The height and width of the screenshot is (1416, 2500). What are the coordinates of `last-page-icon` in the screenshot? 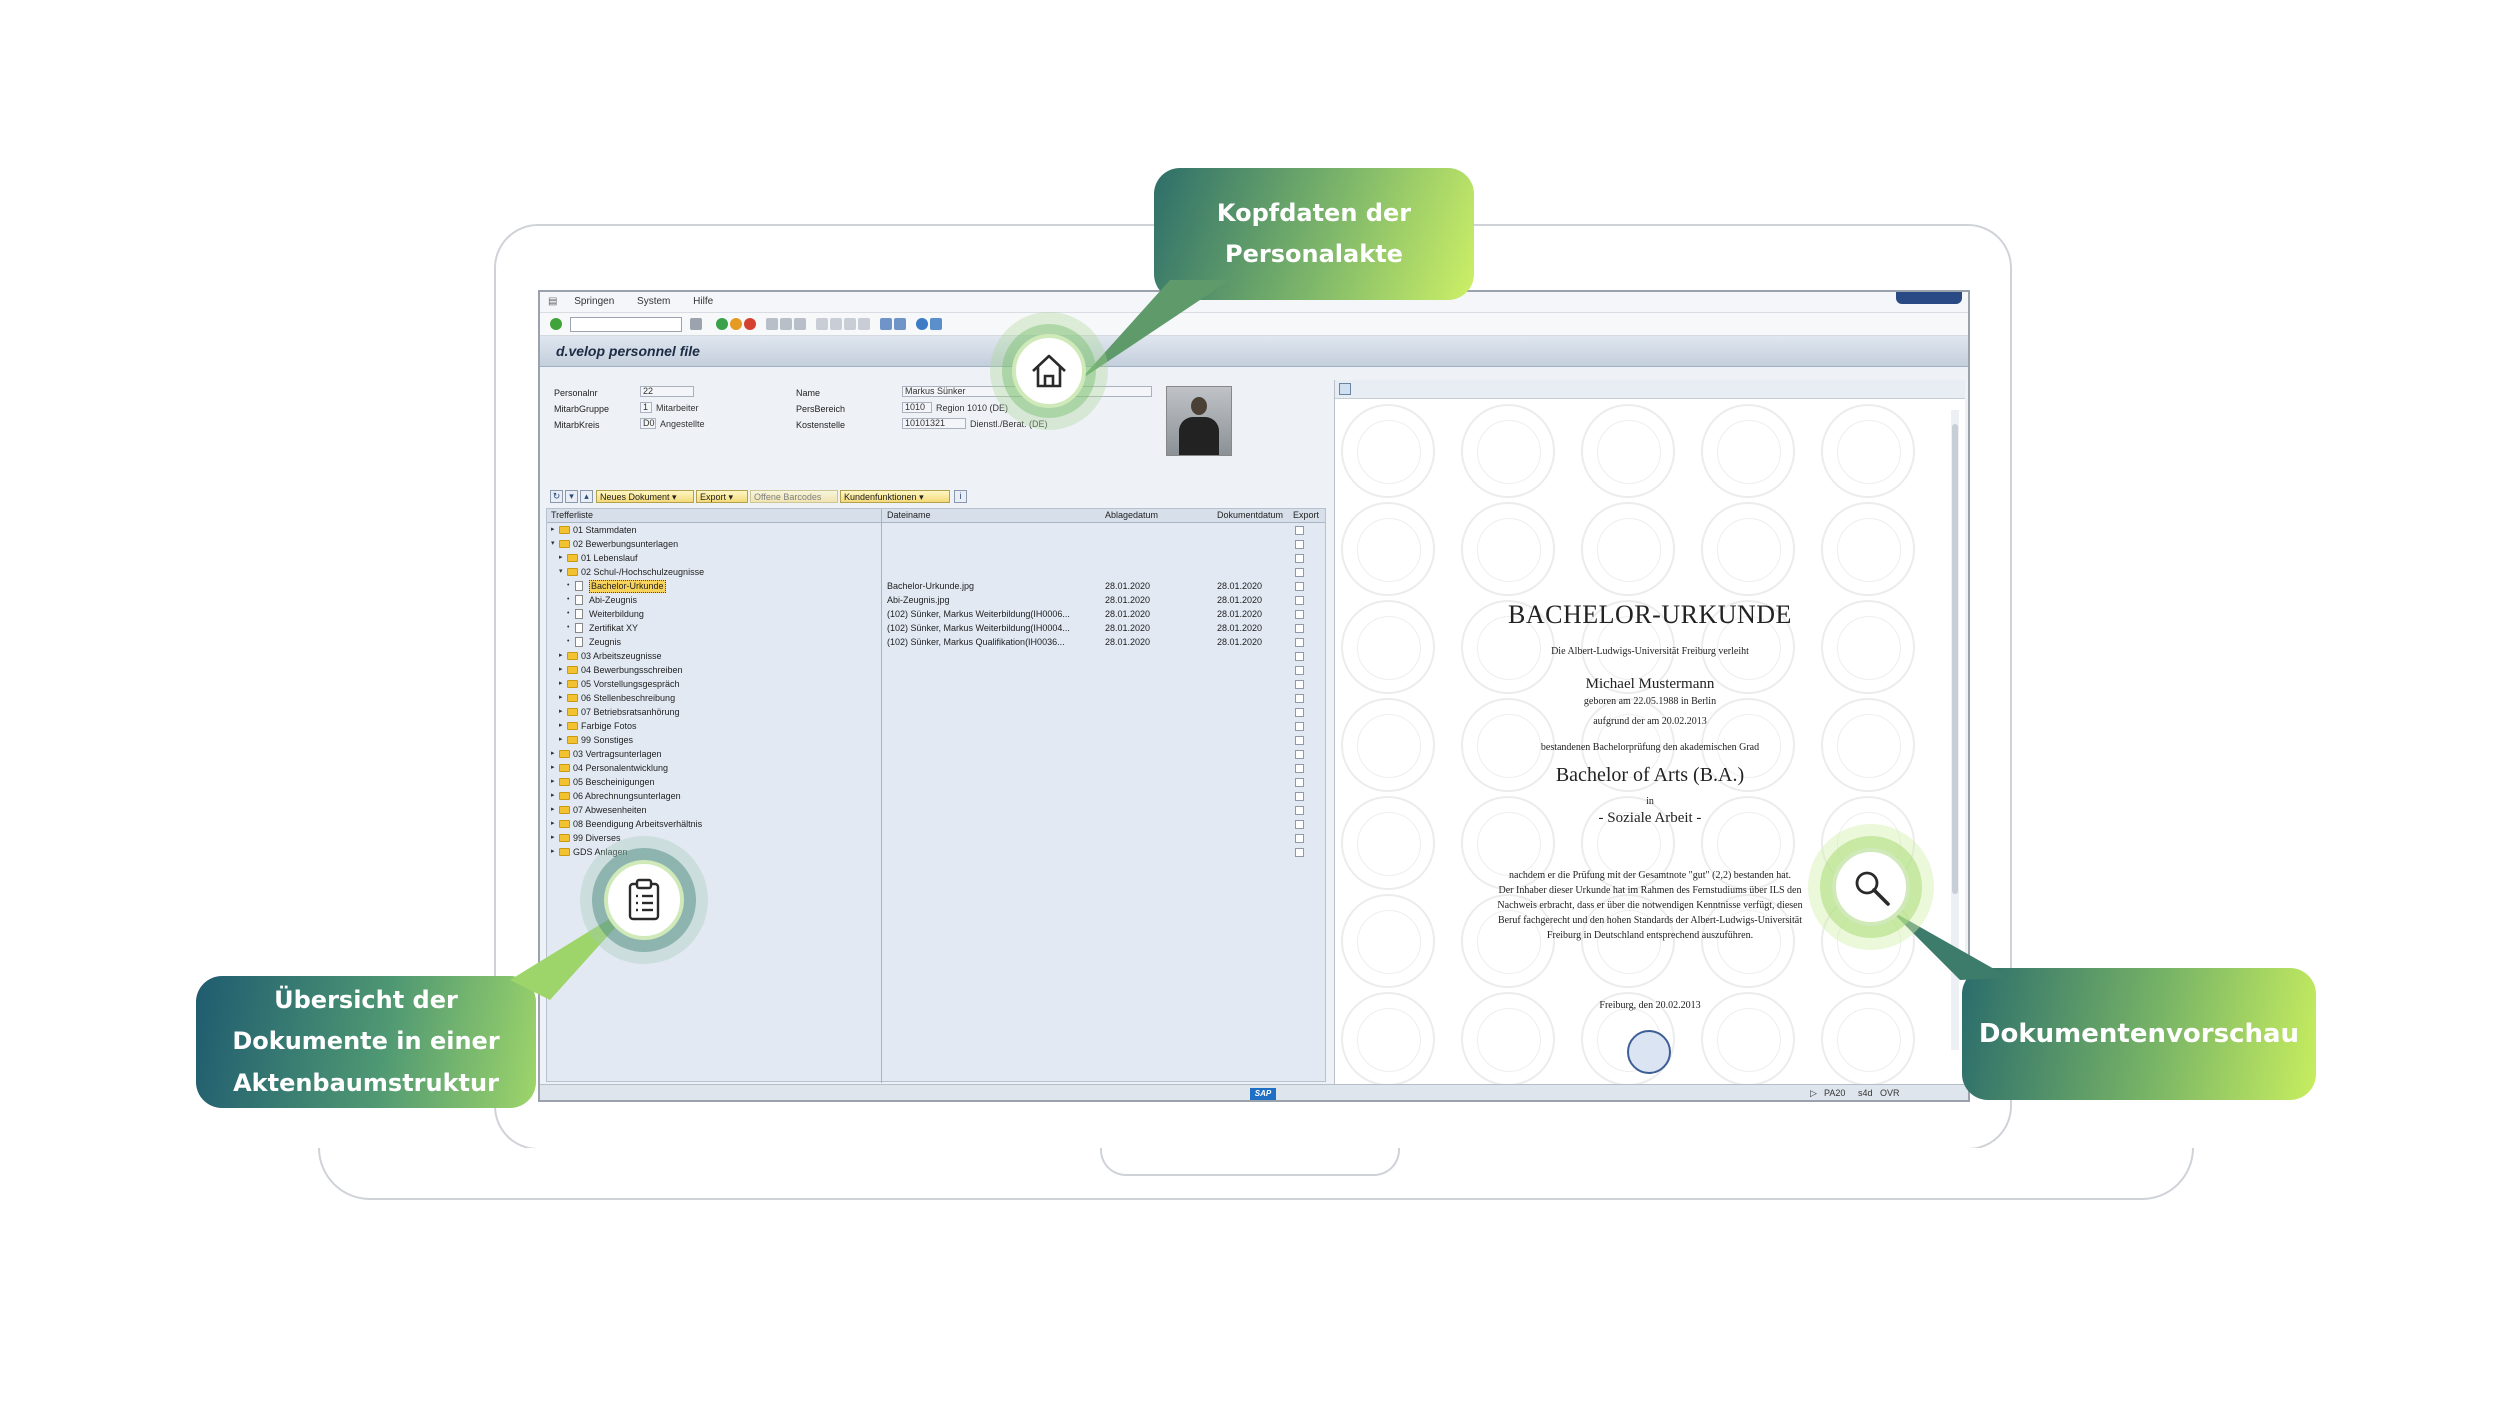 It's located at (864, 324).